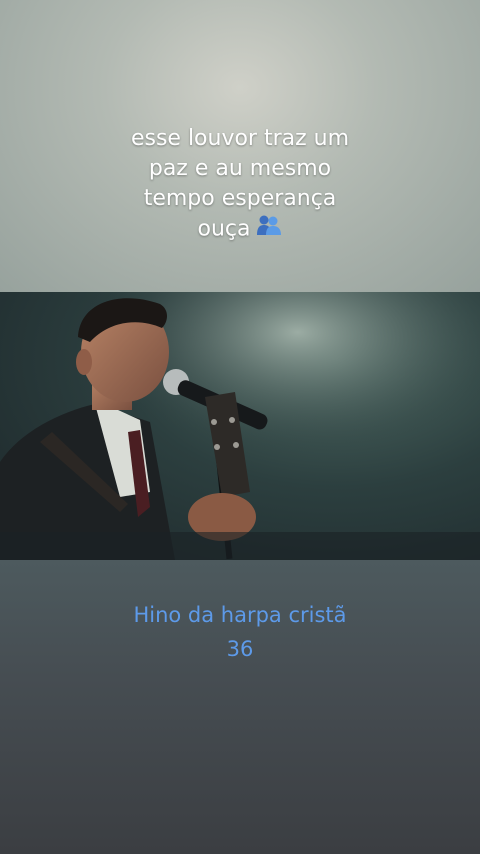 This screenshot has width=480, height=854. I want to click on caption-line-4-wrap: ouça, so click(240, 229).